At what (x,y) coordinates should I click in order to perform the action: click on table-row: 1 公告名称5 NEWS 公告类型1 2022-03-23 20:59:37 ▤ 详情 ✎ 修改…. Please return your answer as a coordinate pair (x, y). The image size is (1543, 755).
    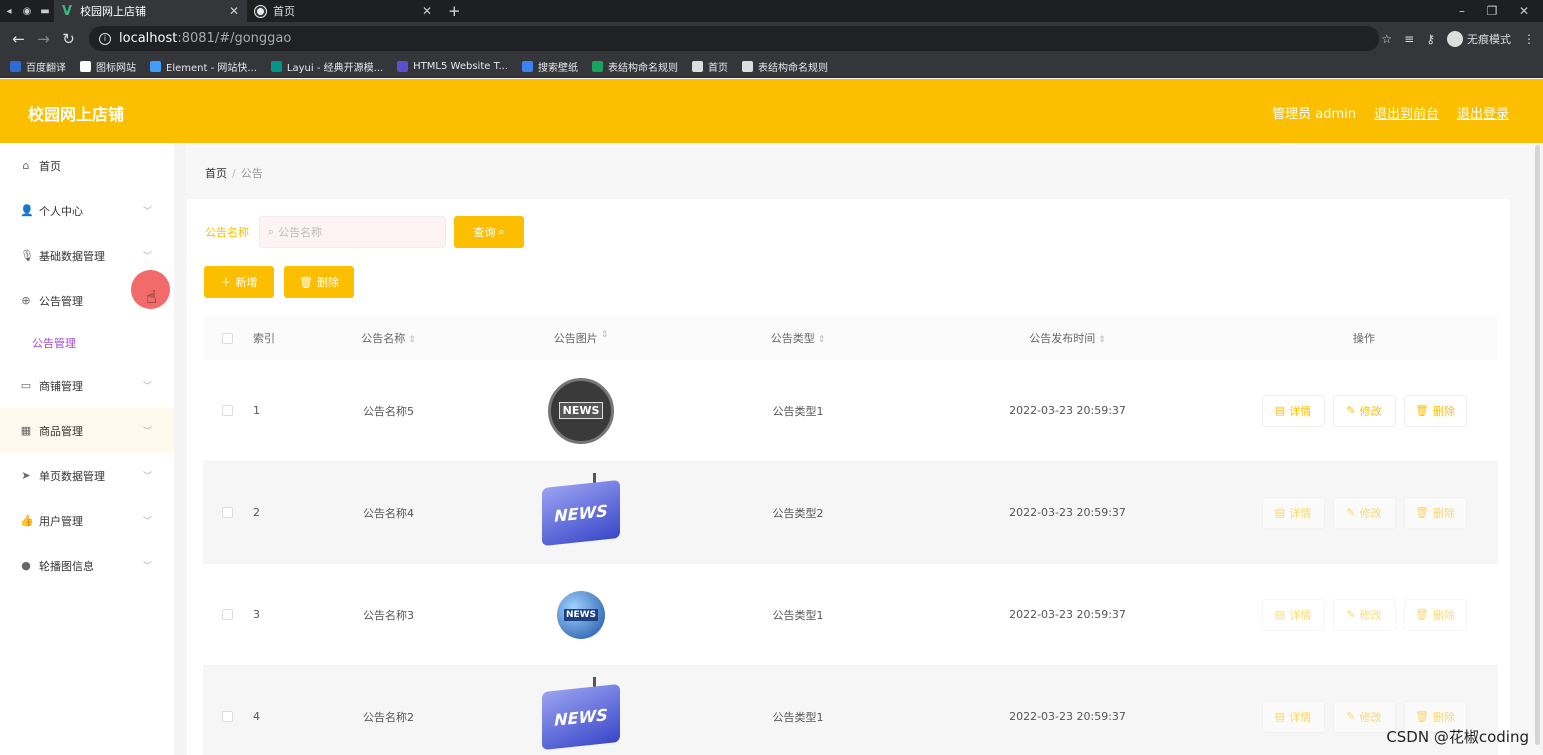
    Looking at the image, I should click on (850, 411).